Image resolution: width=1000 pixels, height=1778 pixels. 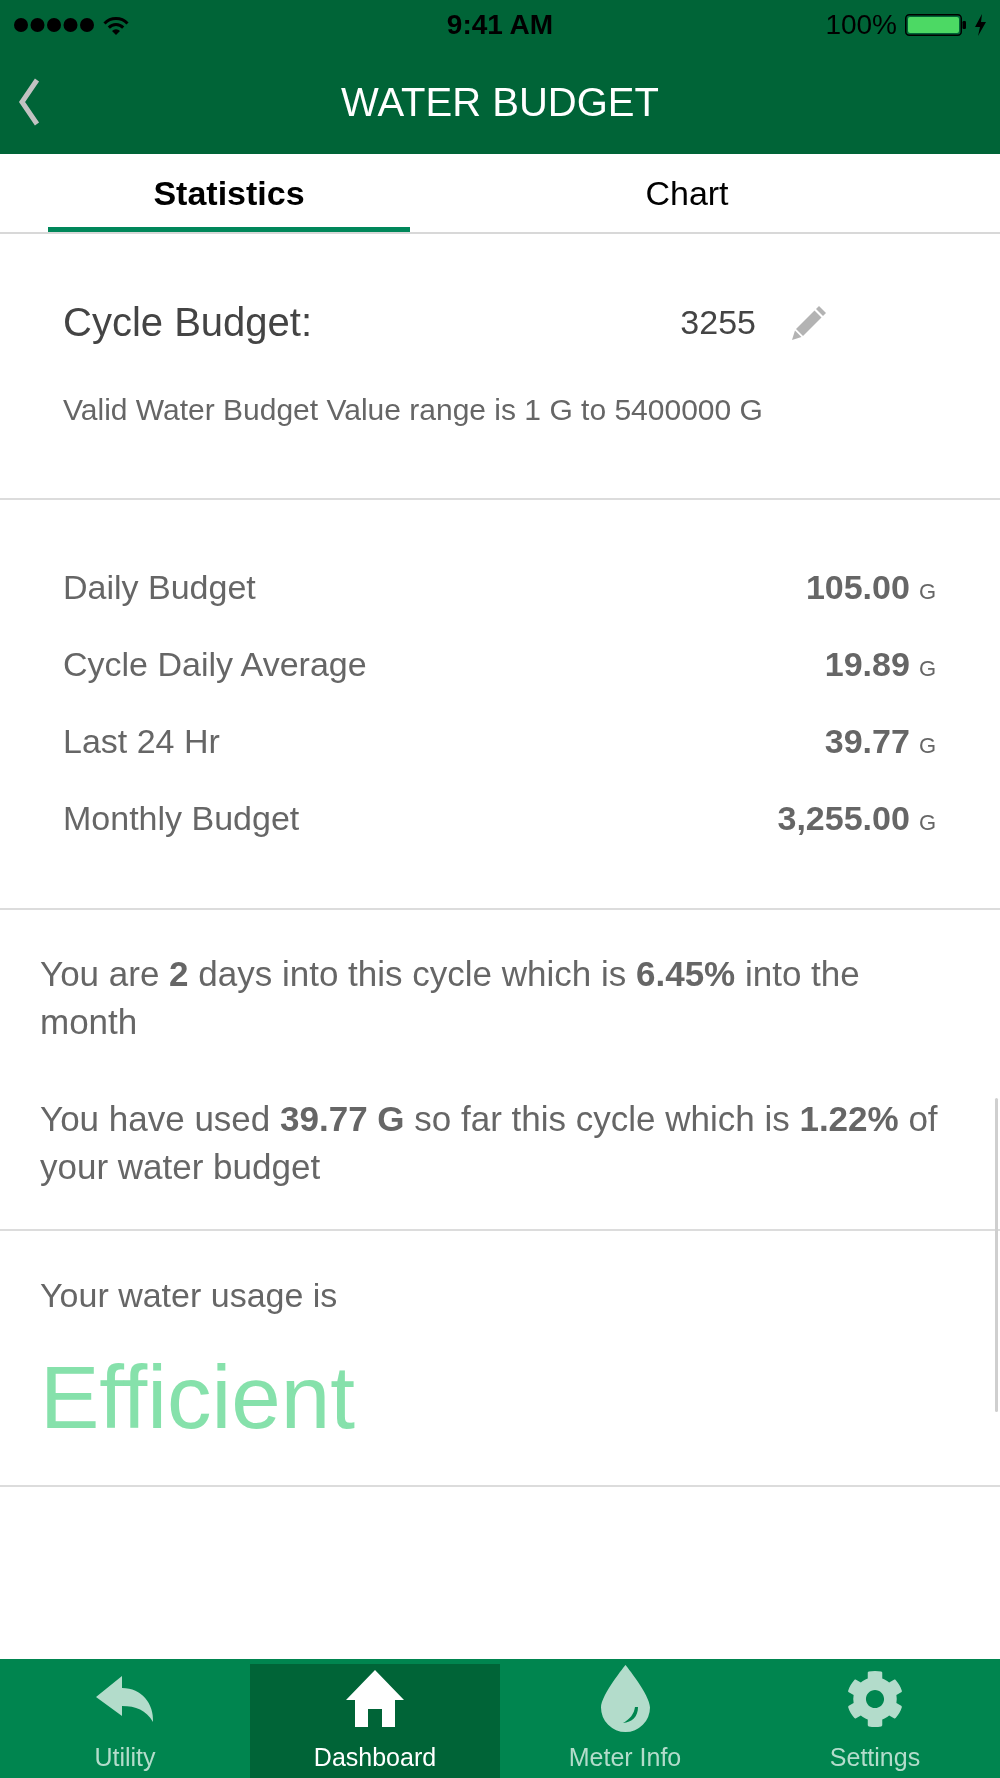 I want to click on reply-arrow-icon, so click(x=125, y=1698).